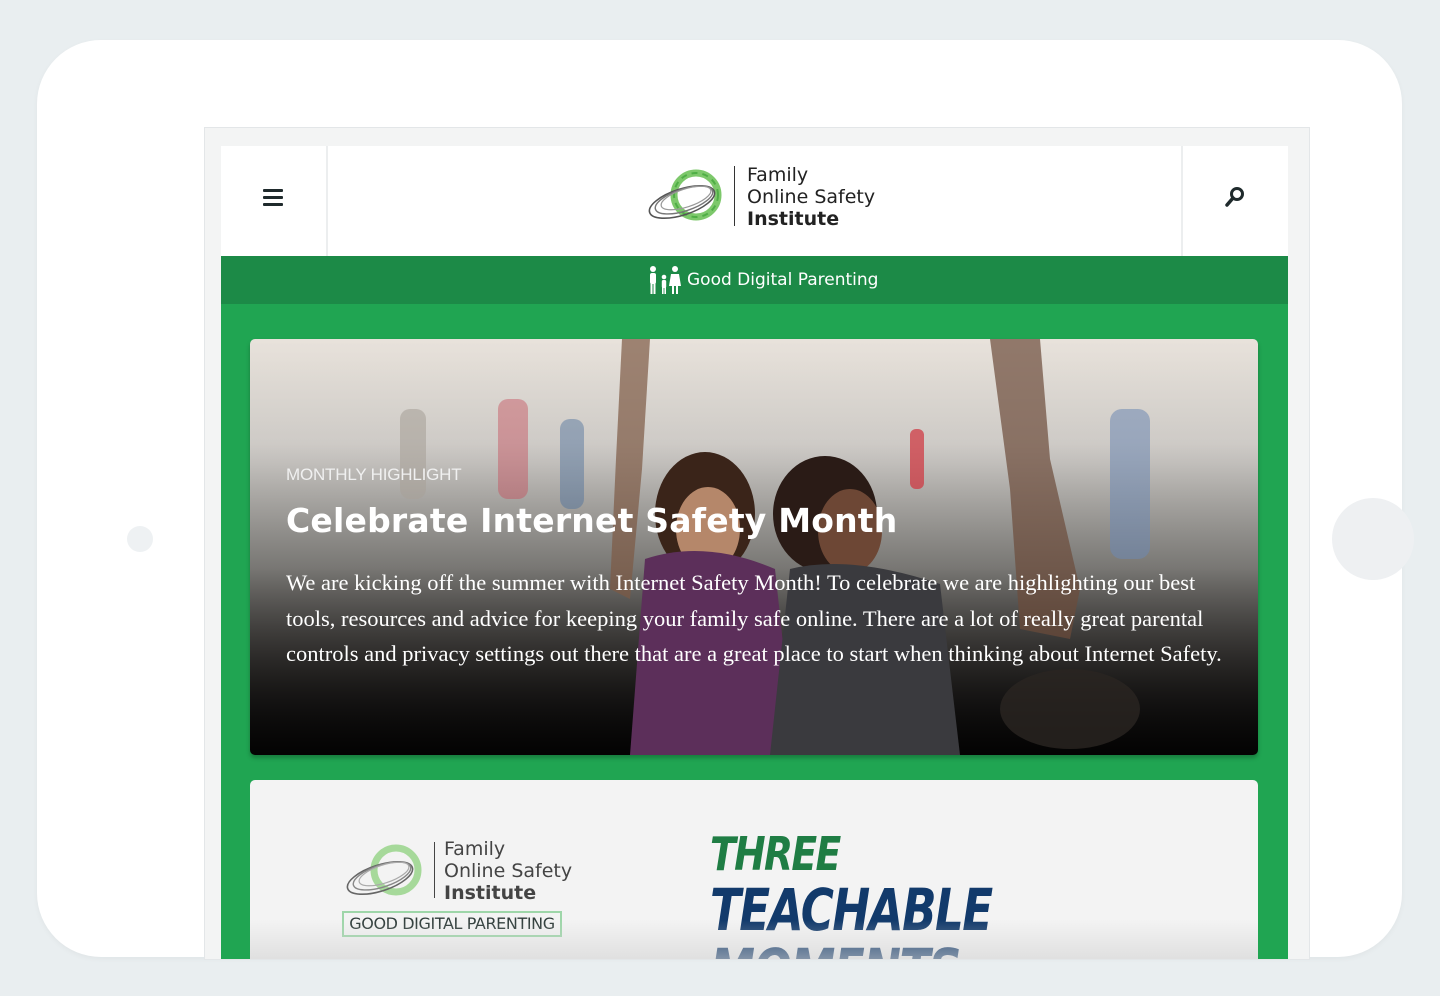 This screenshot has height=996, width=1440. I want to click on logo-line-institute: Institute, so click(793, 219).